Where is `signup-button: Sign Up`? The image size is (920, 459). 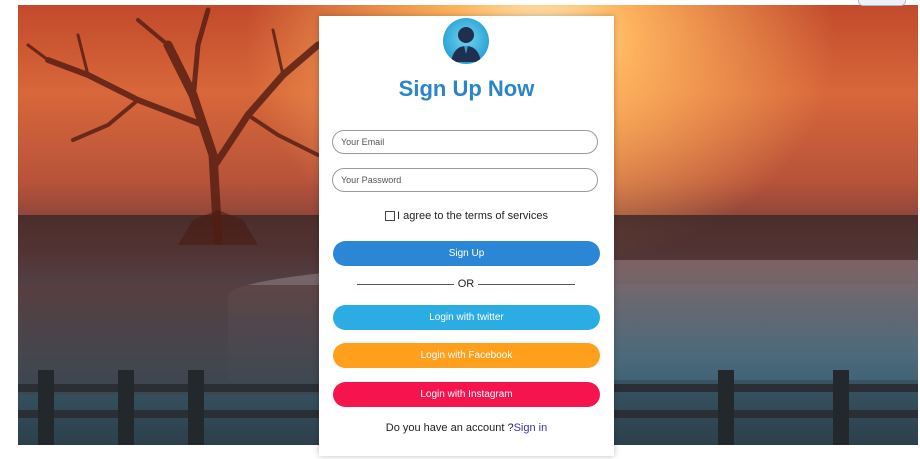 signup-button: Sign Up is located at coordinates (466, 253).